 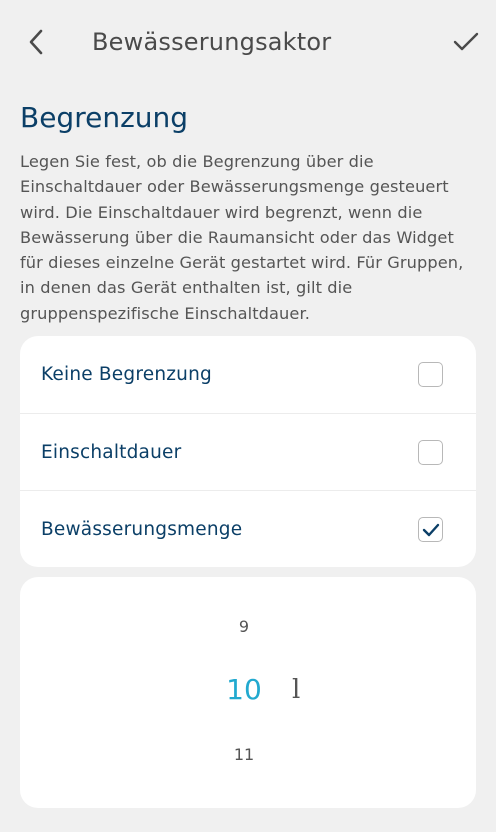 What do you see at coordinates (104, 117) in the screenshot?
I see `section-title: Begrenzung` at bounding box center [104, 117].